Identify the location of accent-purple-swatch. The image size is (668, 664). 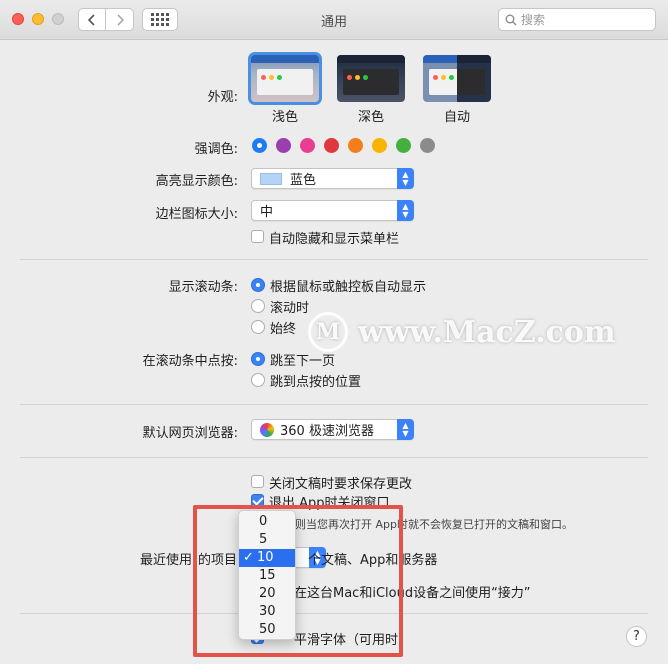
(283, 145).